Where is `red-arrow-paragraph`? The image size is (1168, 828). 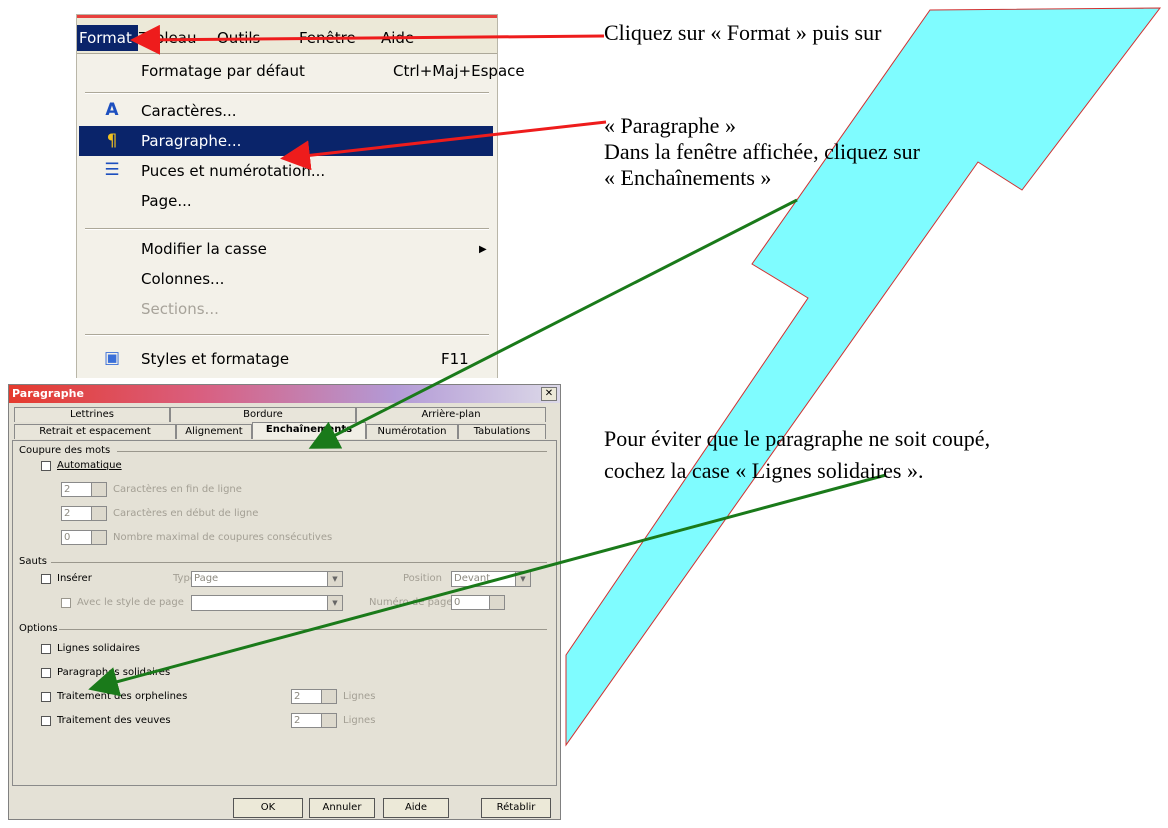
red-arrow-paragraph is located at coordinates (443, 145).